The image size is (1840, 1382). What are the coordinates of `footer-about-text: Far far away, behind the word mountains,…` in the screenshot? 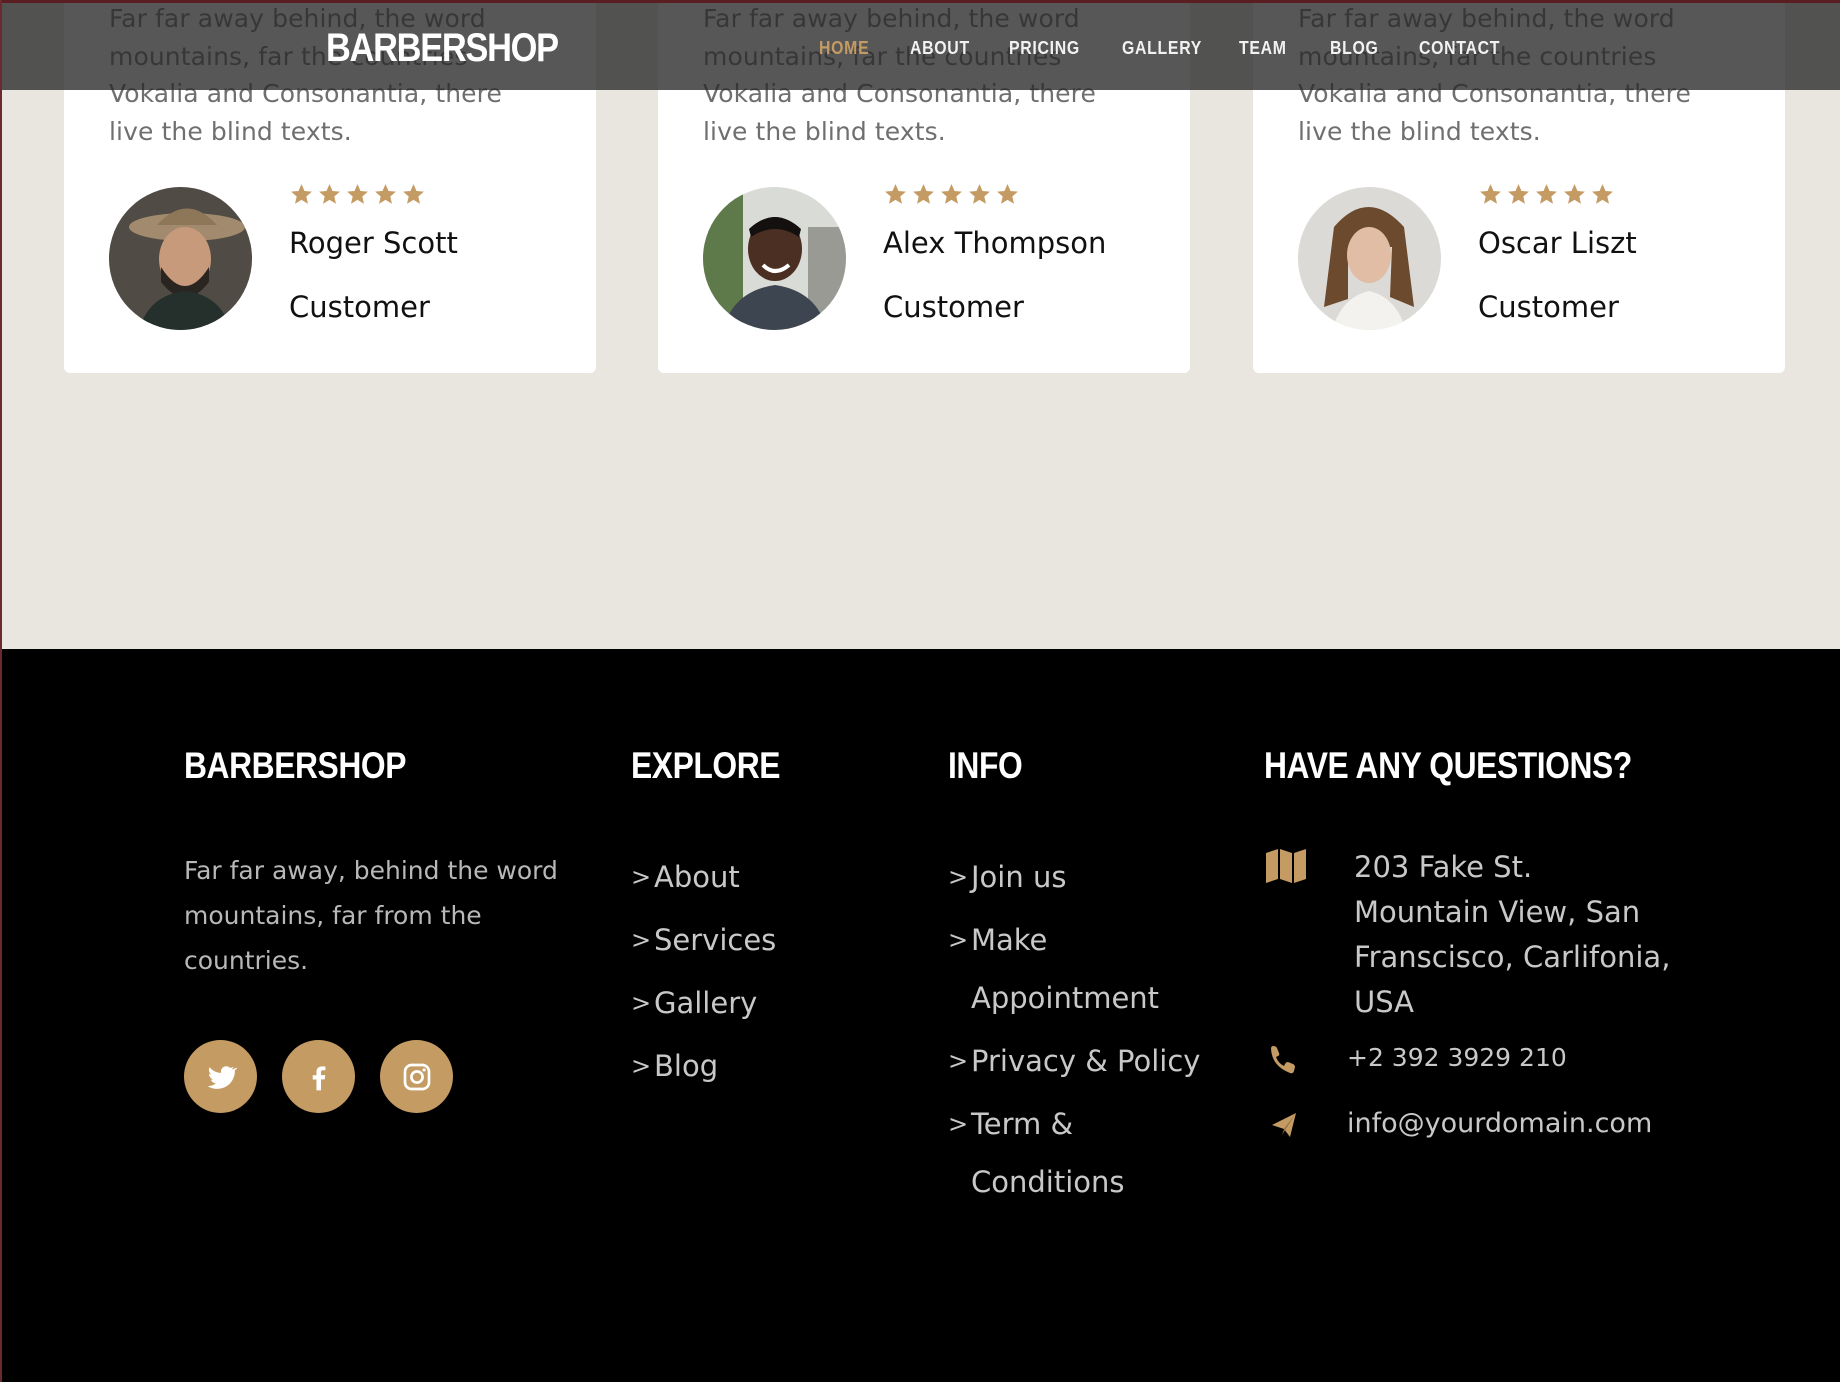 It's located at (371, 915).